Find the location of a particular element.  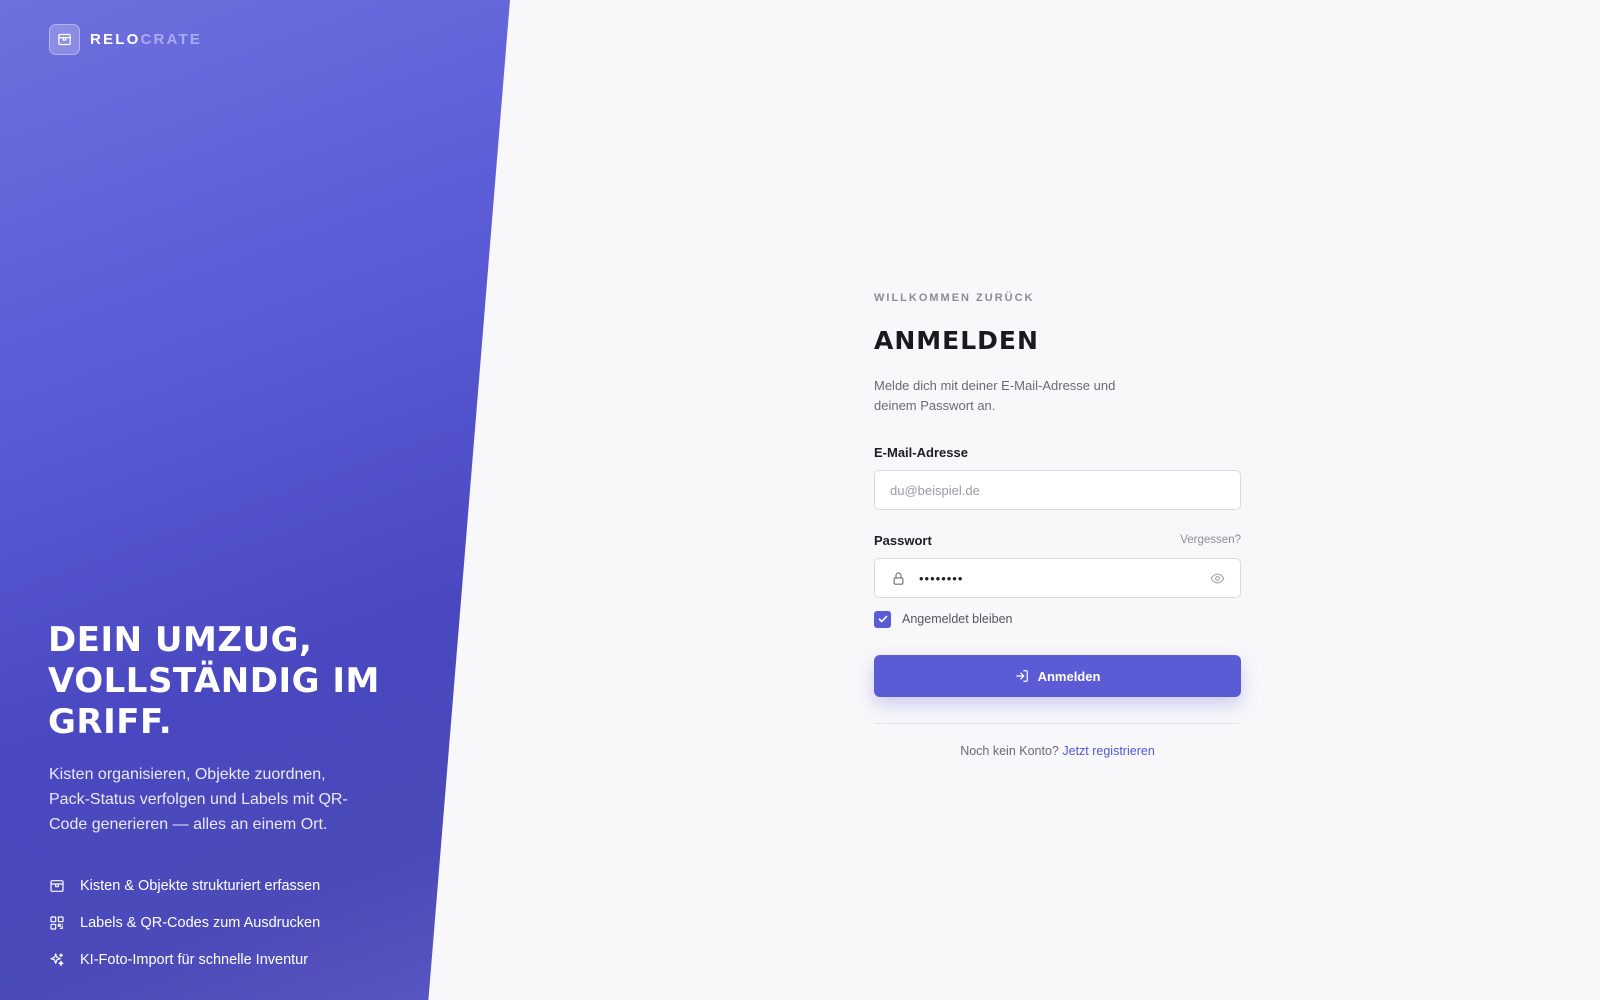

login-icon is located at coordinates (1021, 676).